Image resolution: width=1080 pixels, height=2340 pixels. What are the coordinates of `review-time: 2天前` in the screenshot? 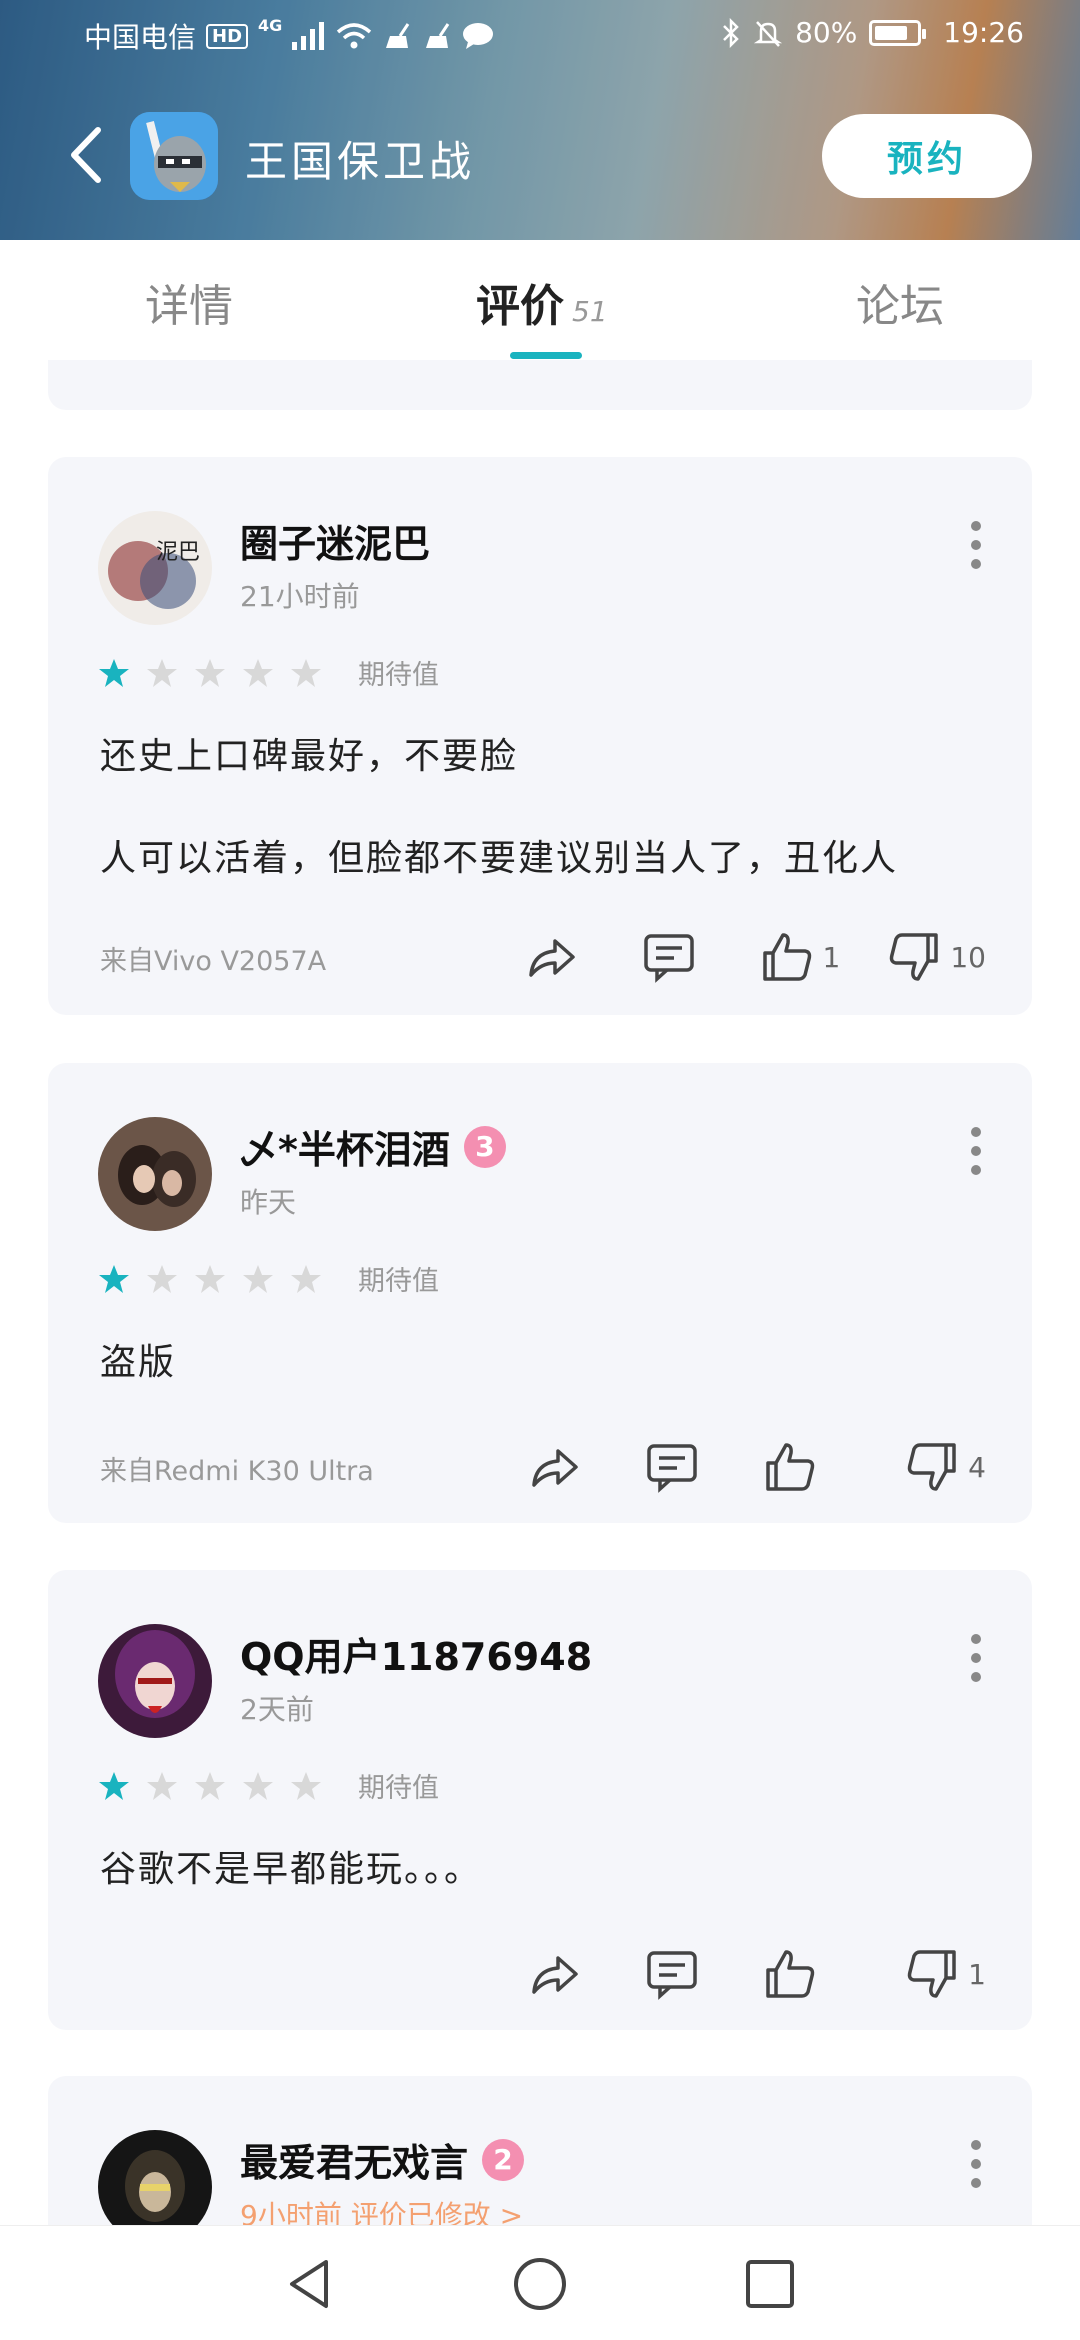 It's located at (277, 1709).